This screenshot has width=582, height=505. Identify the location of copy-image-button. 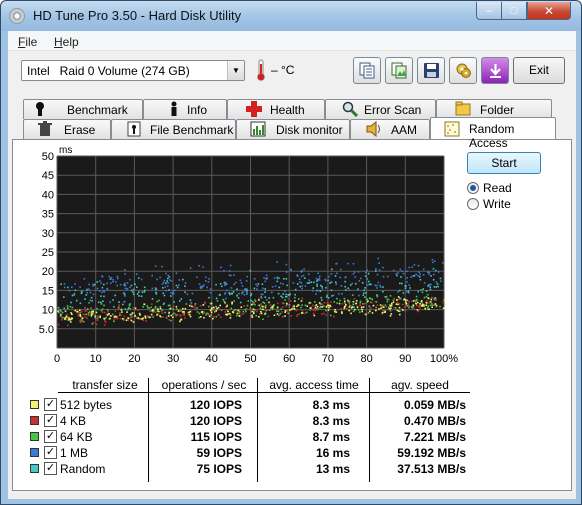
(399, 70).